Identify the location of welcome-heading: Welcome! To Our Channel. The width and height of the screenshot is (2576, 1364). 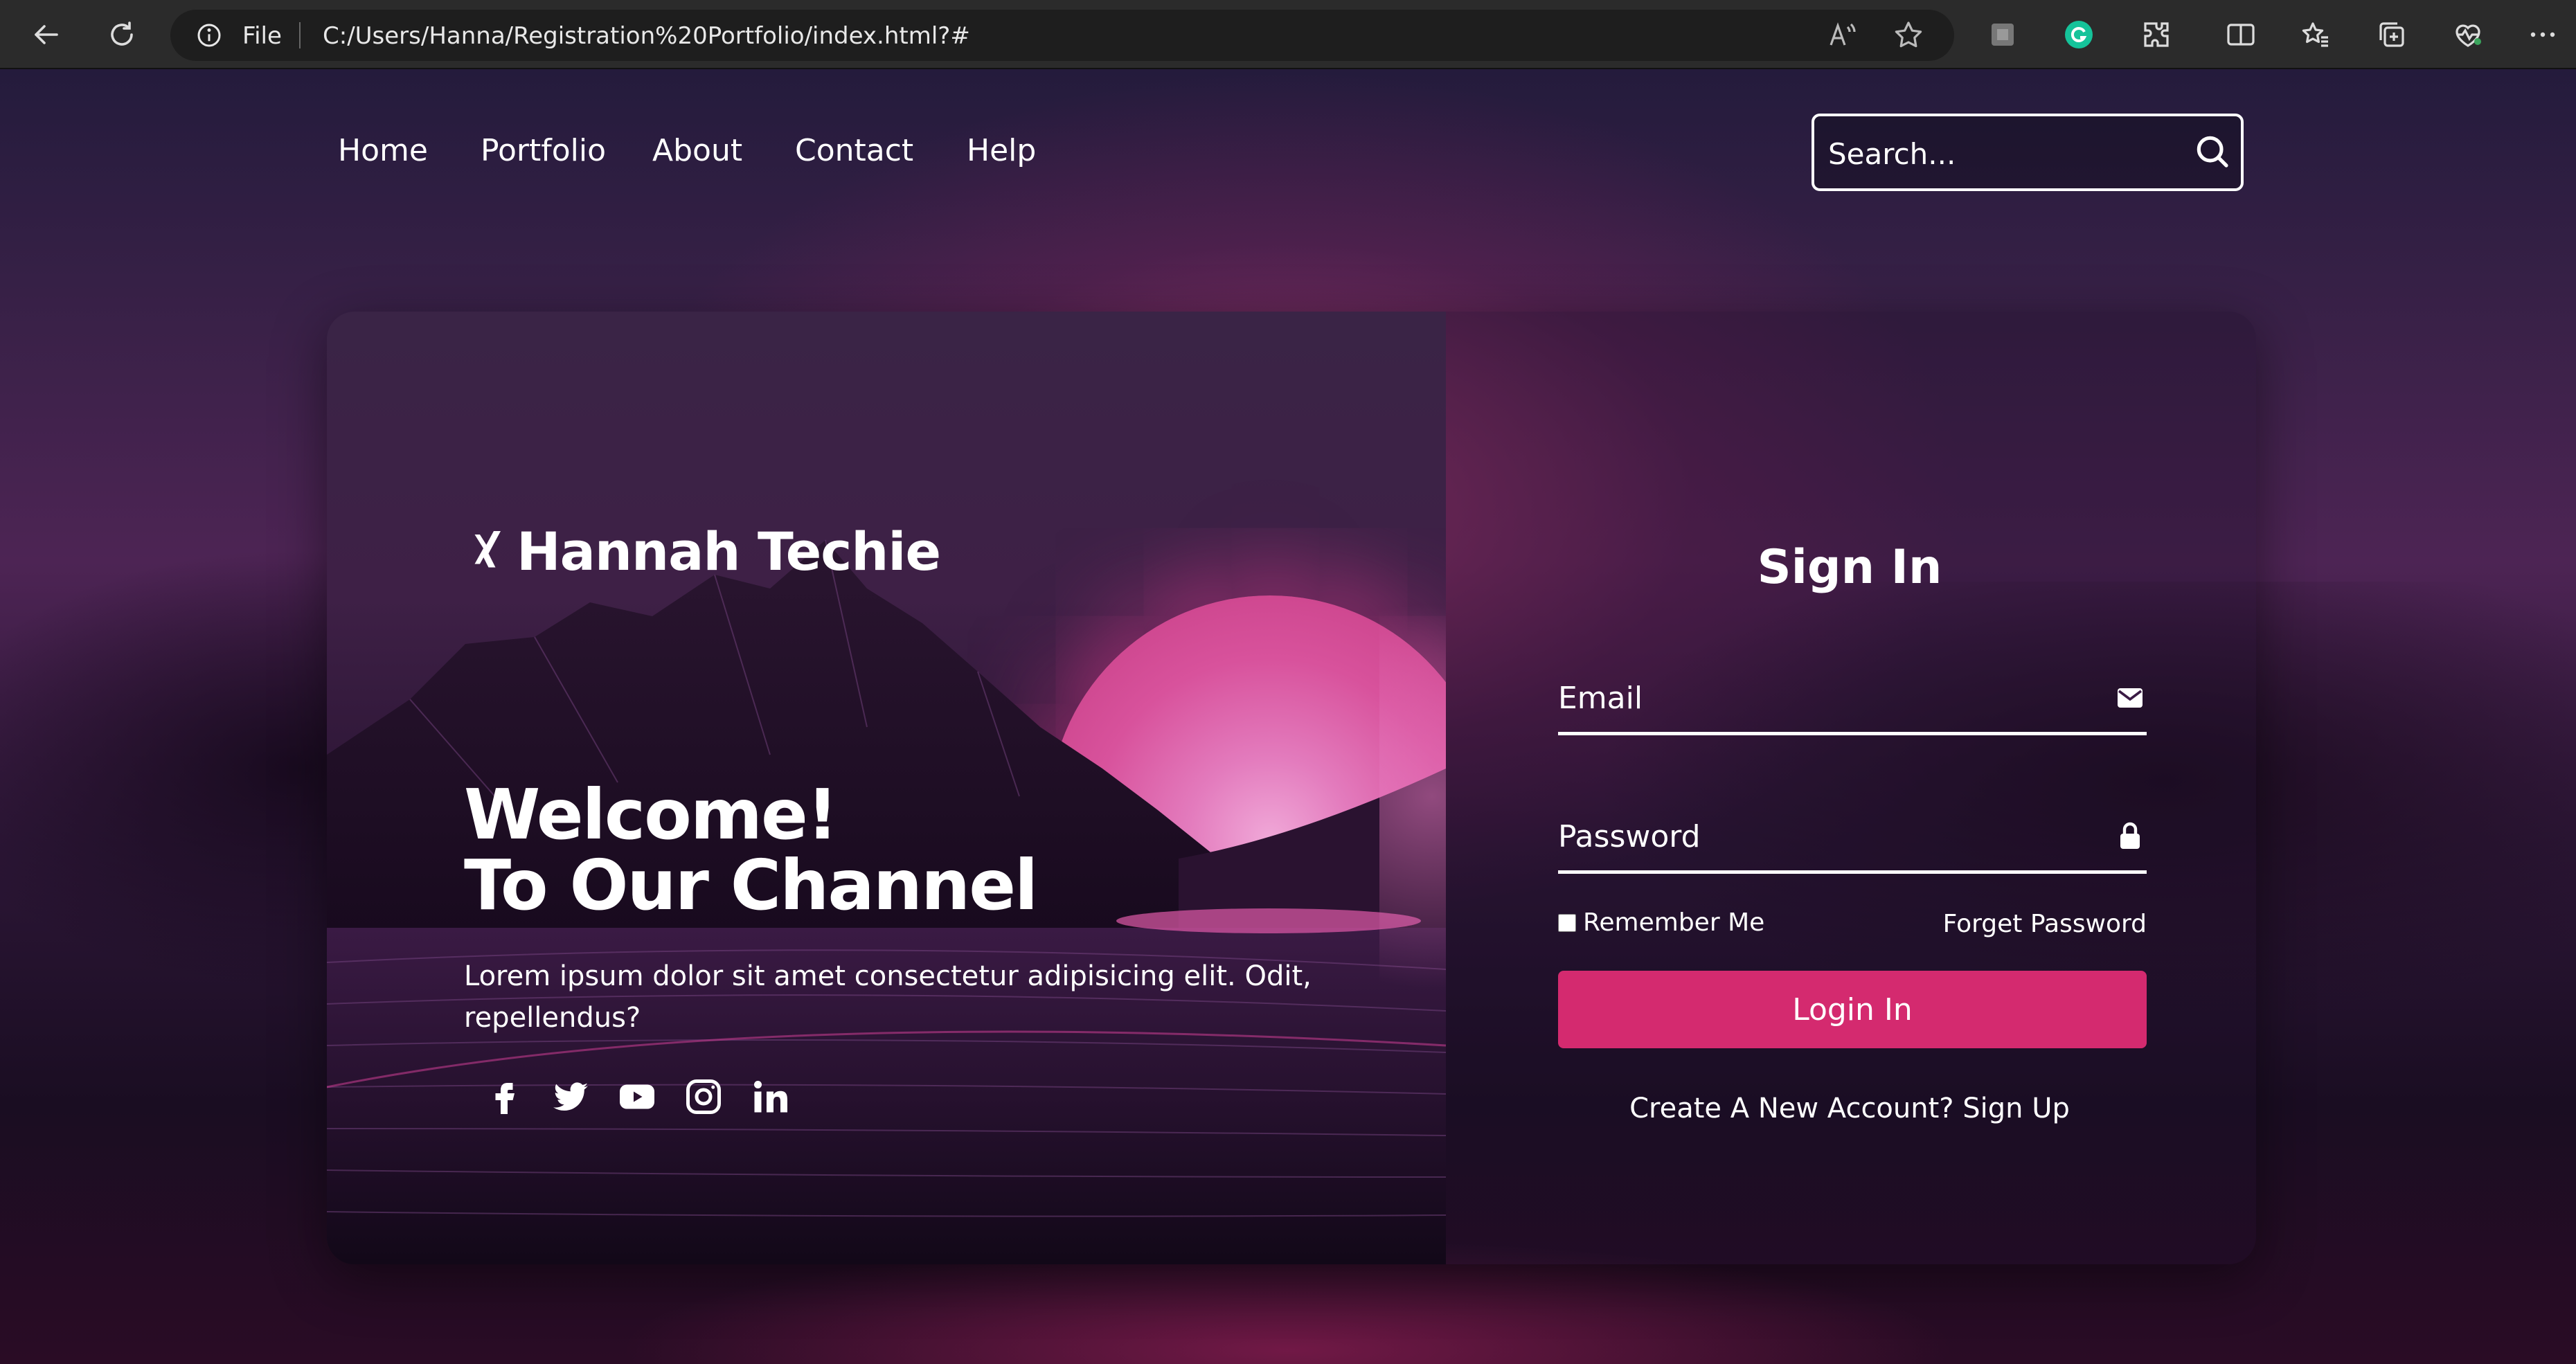
(914, 851).